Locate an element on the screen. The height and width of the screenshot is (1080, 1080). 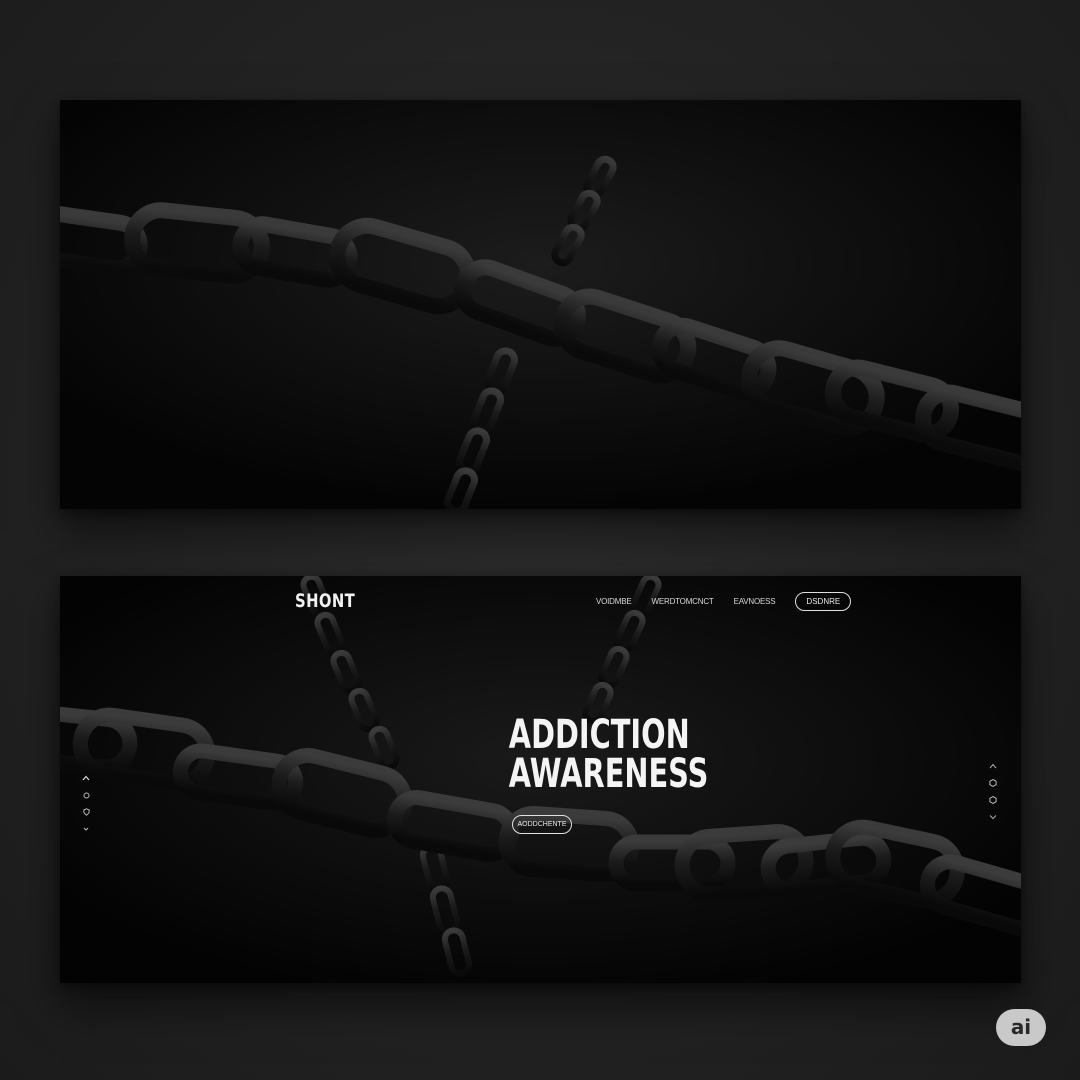
social-icon-rail is located at coordinates (86, 806).